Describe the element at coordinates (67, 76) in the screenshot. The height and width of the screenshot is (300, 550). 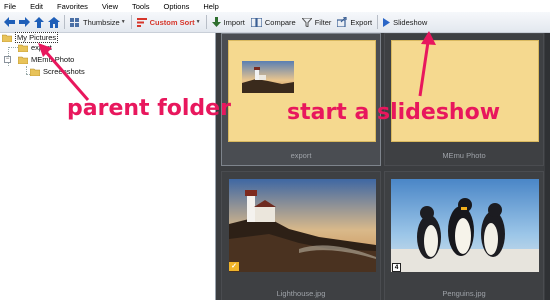
I see `arrow-to-parent-folder` at that location.